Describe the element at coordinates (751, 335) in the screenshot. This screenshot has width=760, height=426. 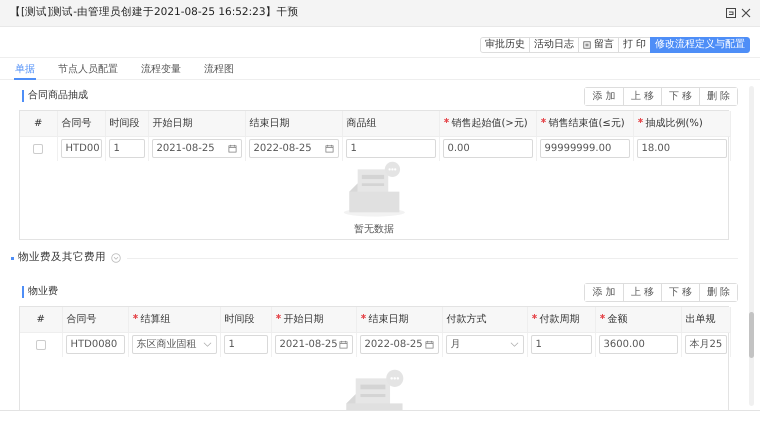
I see `scrollbar-thumb` at that location.